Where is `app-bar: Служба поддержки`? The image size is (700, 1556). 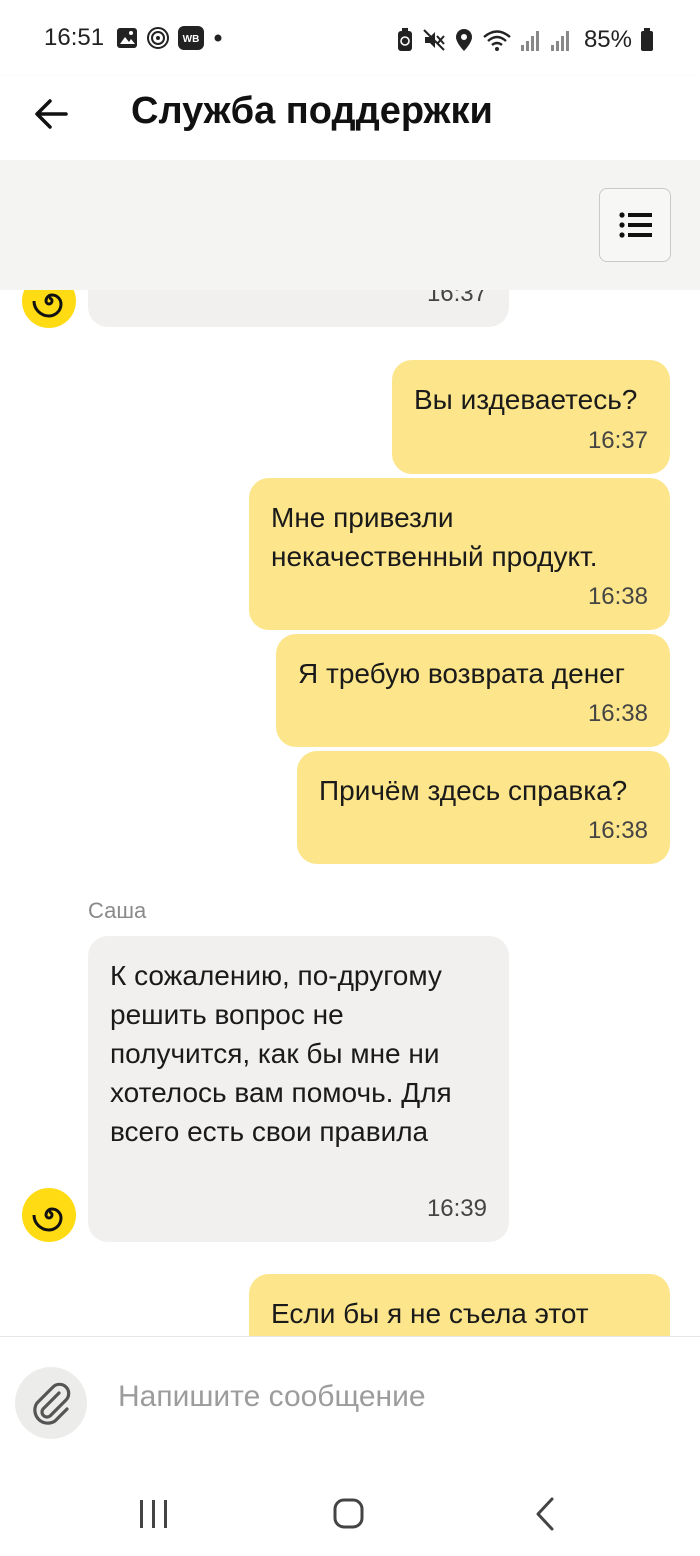
app-bar: Служба поддержки is located at coordinates (350, 118).